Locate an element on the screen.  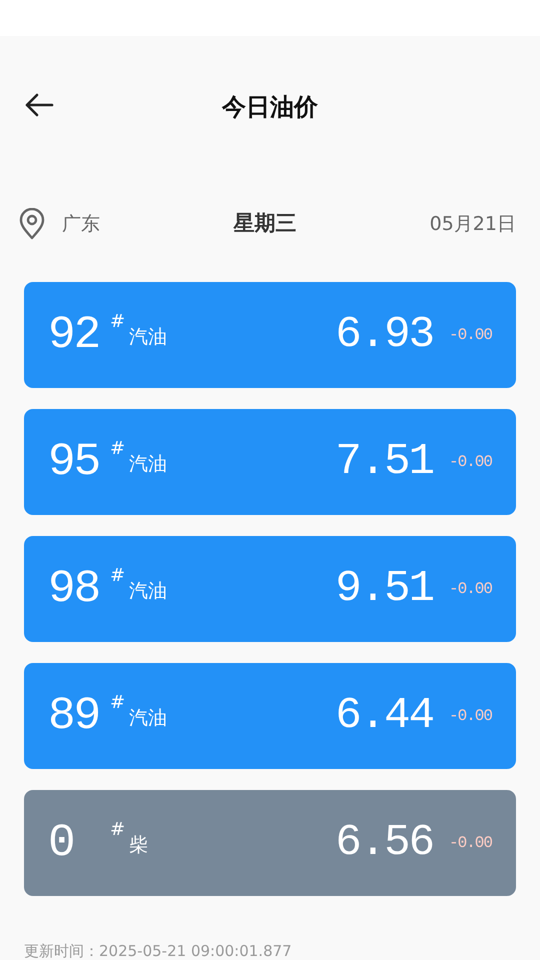
fuel-grade: 95 is located at coordinates (74, 462).